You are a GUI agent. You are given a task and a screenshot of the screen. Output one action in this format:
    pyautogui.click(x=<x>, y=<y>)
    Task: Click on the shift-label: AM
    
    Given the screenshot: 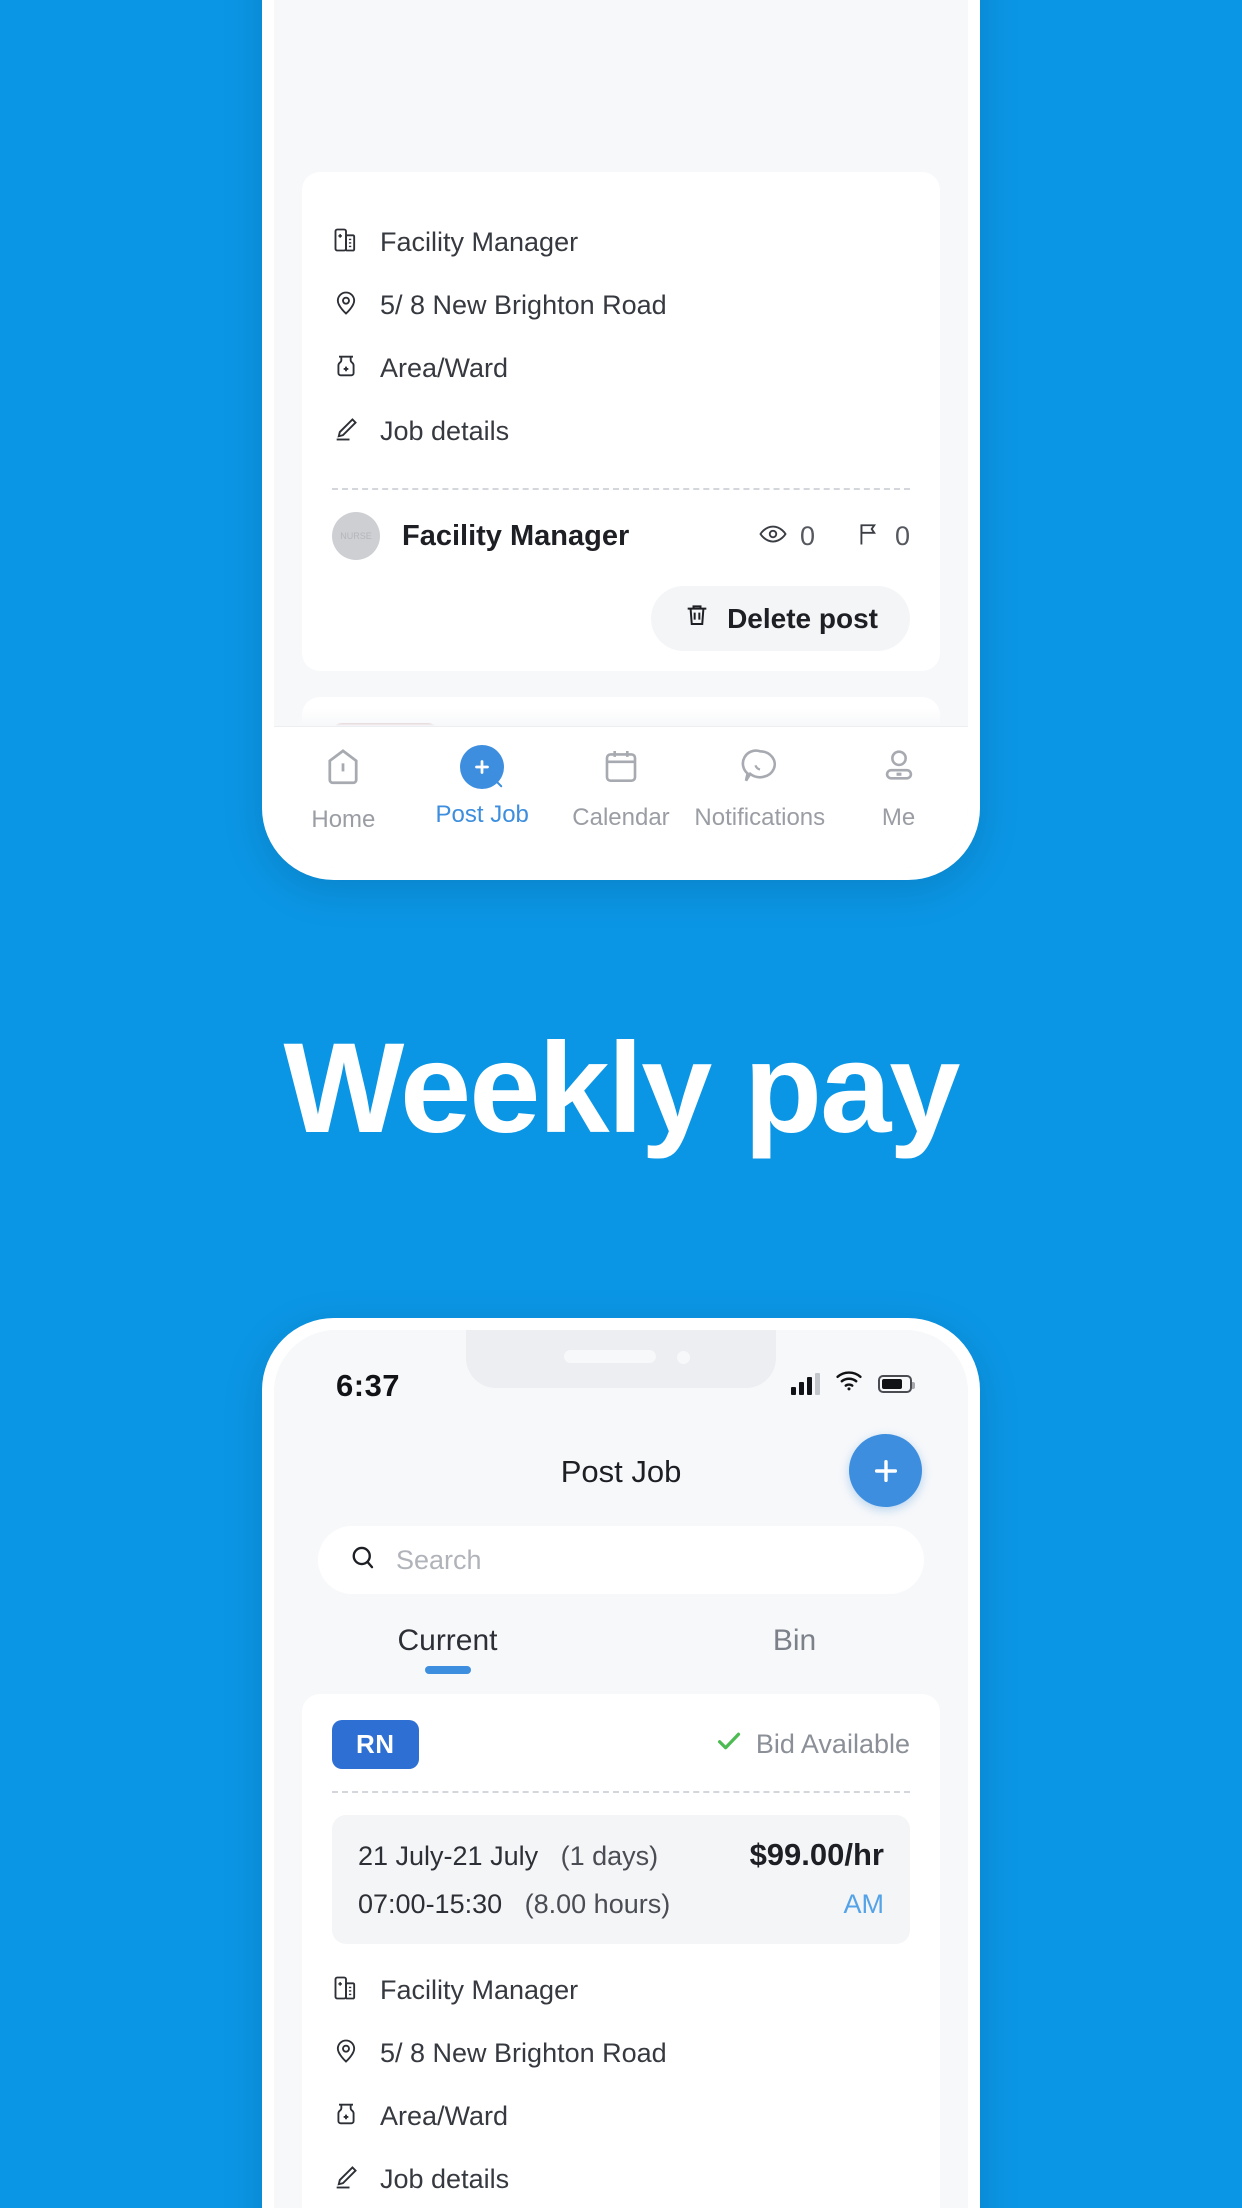 What is the action you would take?
    pyautogui.click(x=864, y=1904)
    